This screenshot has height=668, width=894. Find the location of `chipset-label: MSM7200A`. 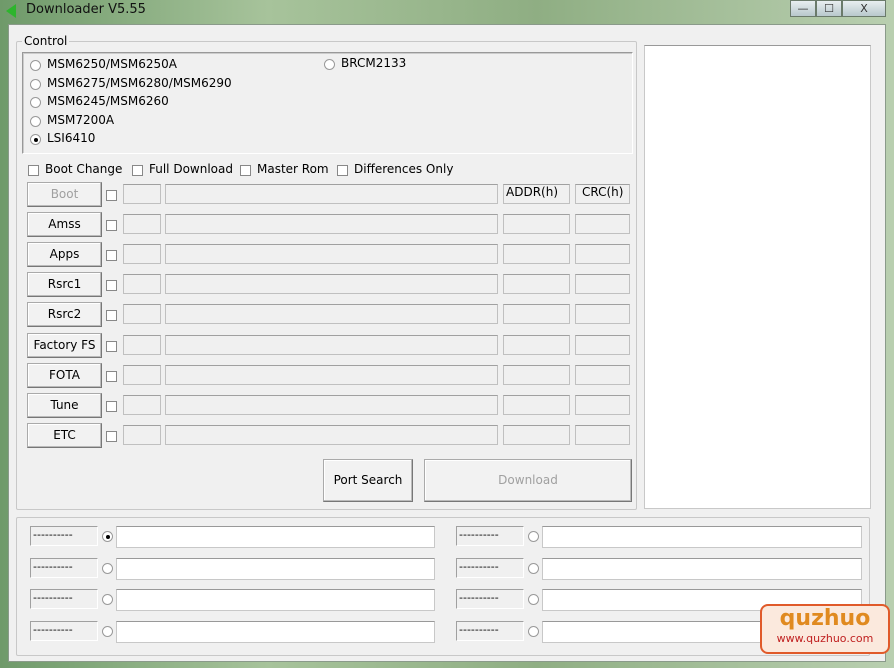

chipset-label: MSM7200A is located at coordinates (80, 120).